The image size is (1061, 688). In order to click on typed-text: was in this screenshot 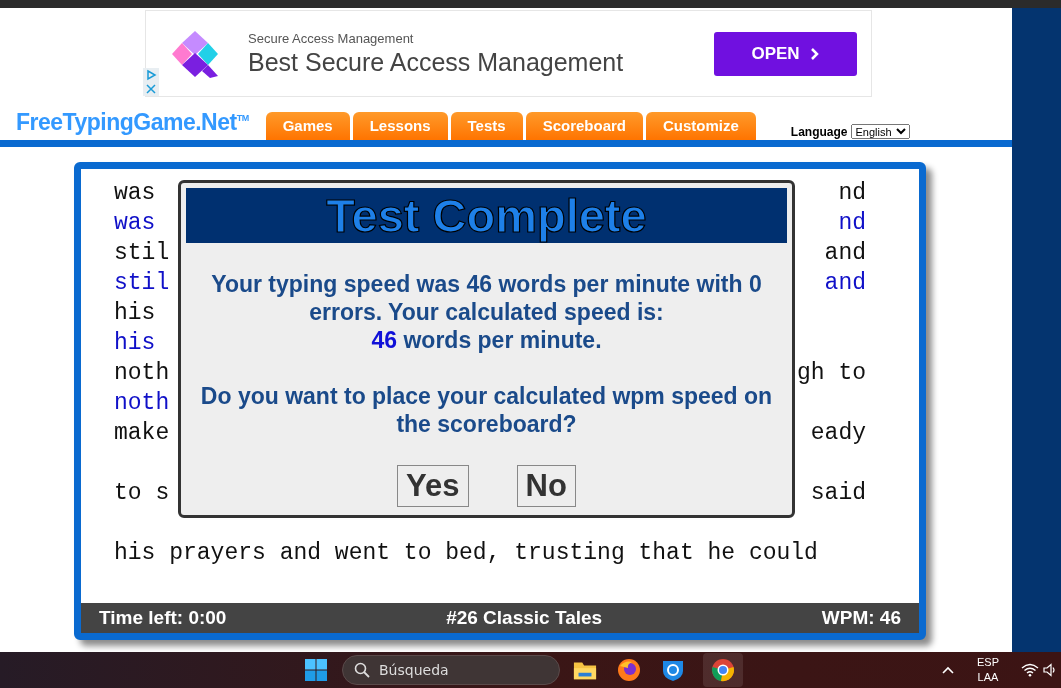, I will do `click(135, 223)`.